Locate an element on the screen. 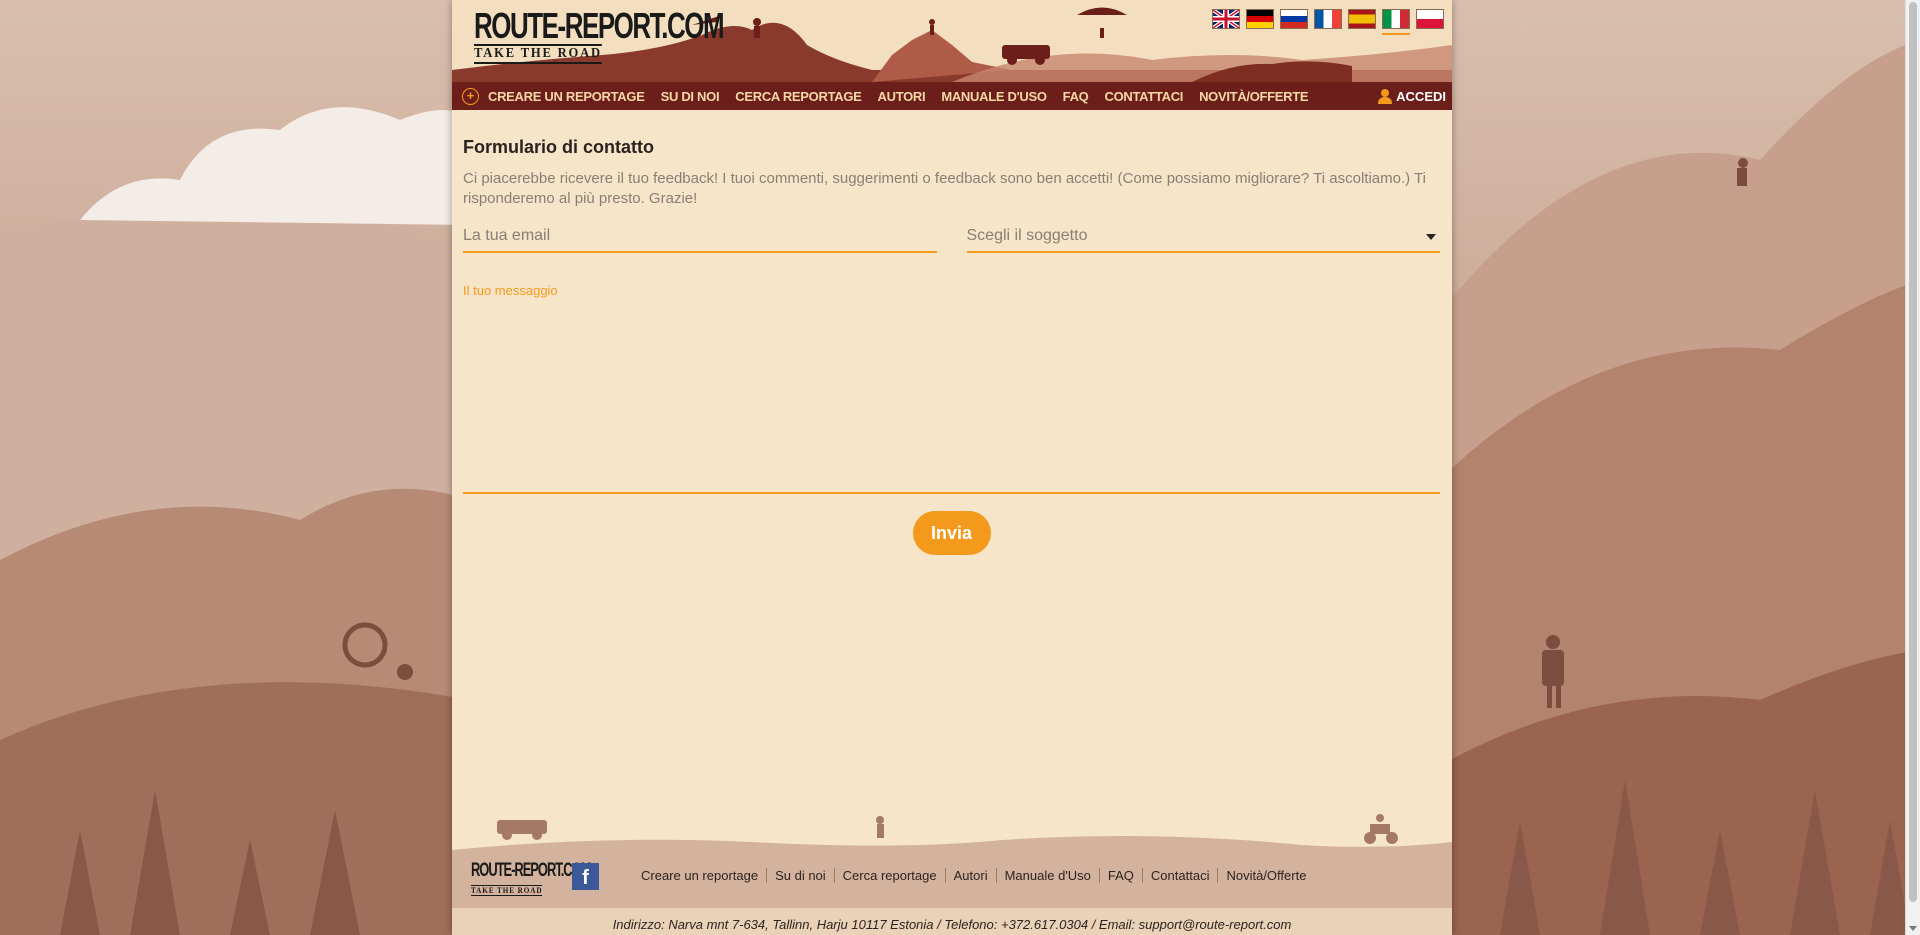 This screenshot has width=1920, height=935. send-button: Invia is located at coordinates (951, 533).